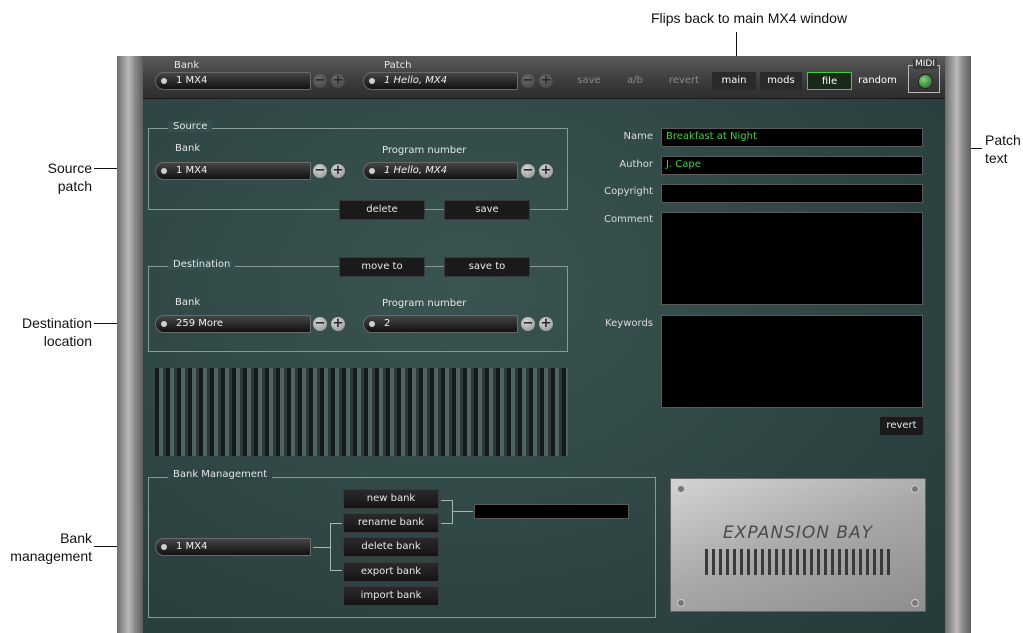 This screenshot has width=1023, height=633. What do you see at coordinates (416, 170) in the screenshot?
I see `source-program-value: 1 Hello, MX4` at bounding box center [416, 170].